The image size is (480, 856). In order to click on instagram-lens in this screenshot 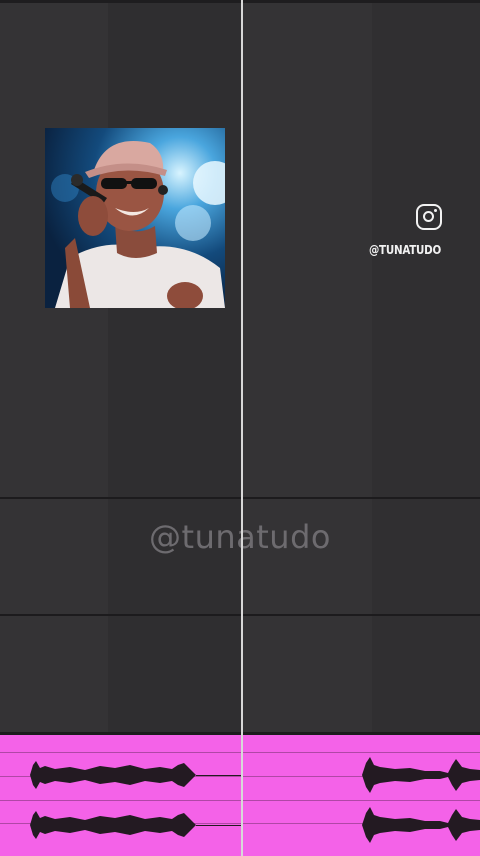, I will do `click(428, 216)`.